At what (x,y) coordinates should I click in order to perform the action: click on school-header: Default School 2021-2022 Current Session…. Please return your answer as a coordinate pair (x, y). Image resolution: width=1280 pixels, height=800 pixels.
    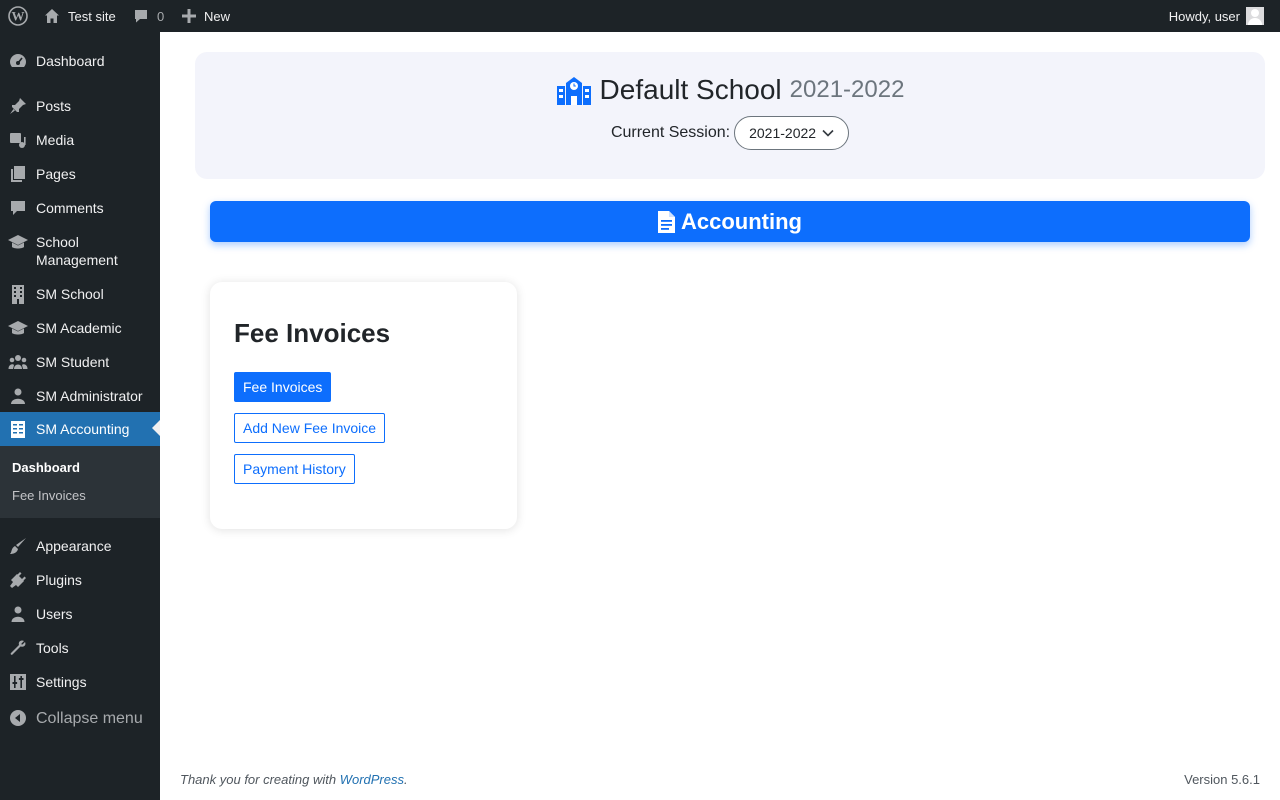
    Looking at the image, I should click on (730, 115).